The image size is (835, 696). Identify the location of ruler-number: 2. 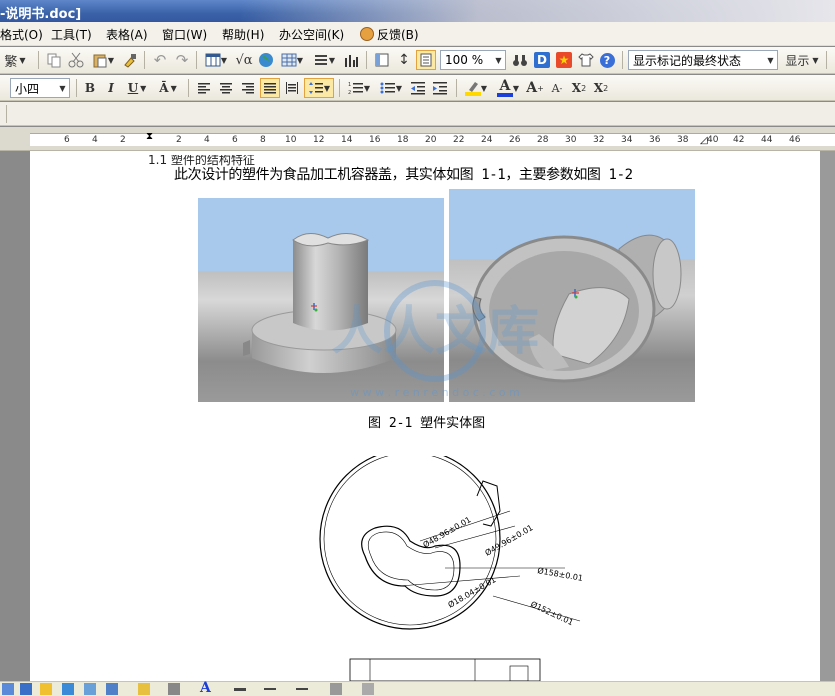
(123, 140).